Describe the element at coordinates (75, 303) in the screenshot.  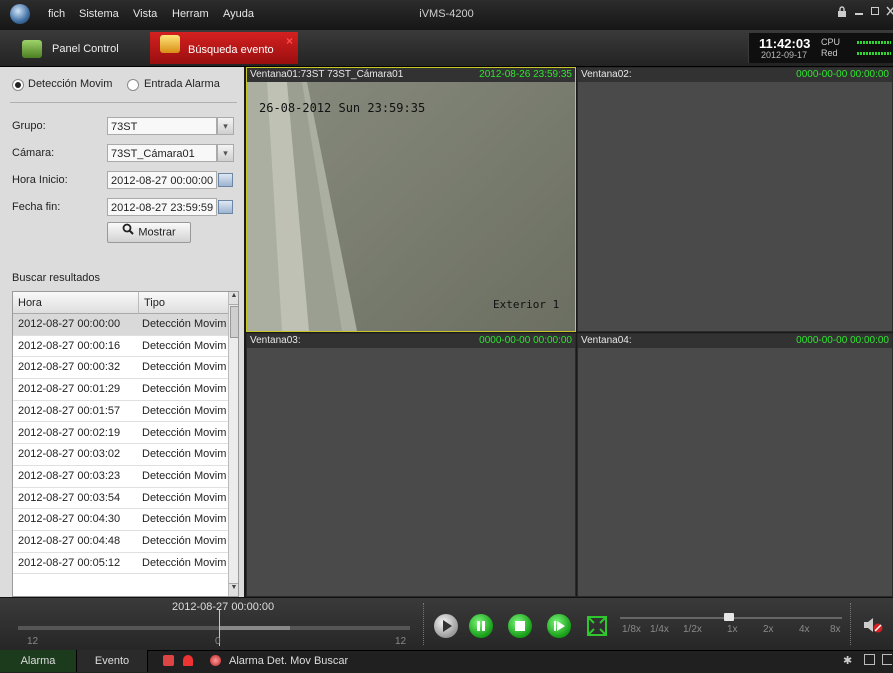
I see `column-header-hora: Hora` at that location.